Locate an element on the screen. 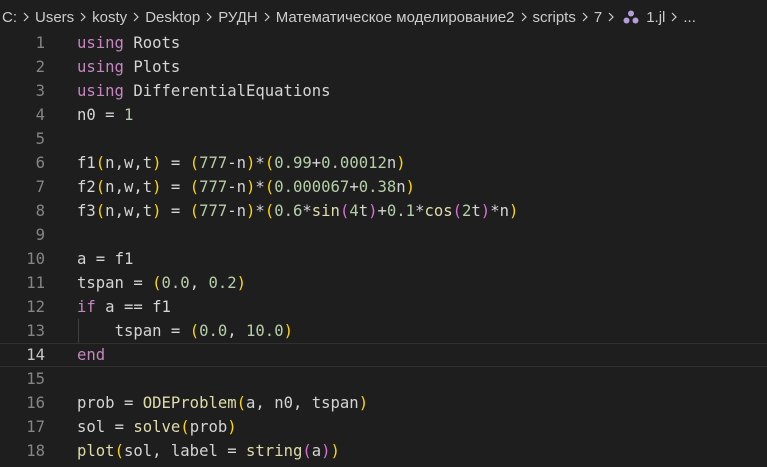 The width and height of the screenshot is (767, 467). breadcrumb-desktop: Desktop is located at coordinates (172, 17).